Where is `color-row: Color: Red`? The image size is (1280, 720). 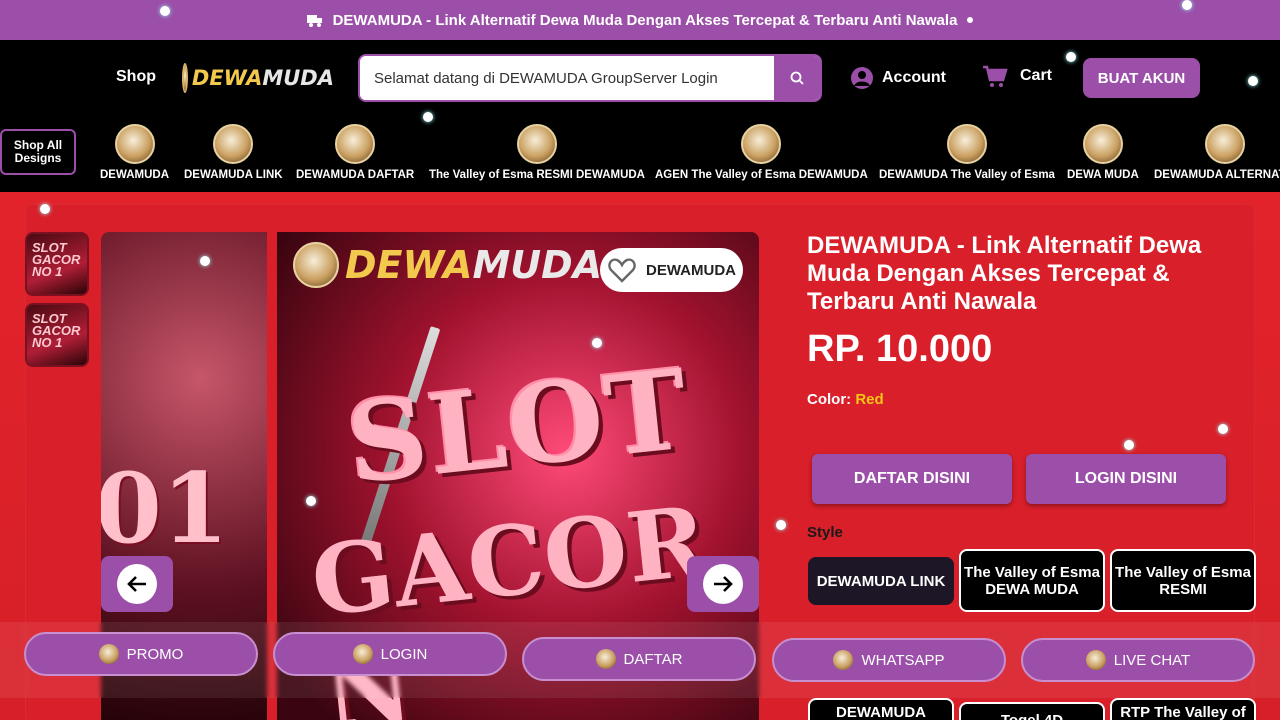 color-row: Color: Red is located at coordinates (845, 399).